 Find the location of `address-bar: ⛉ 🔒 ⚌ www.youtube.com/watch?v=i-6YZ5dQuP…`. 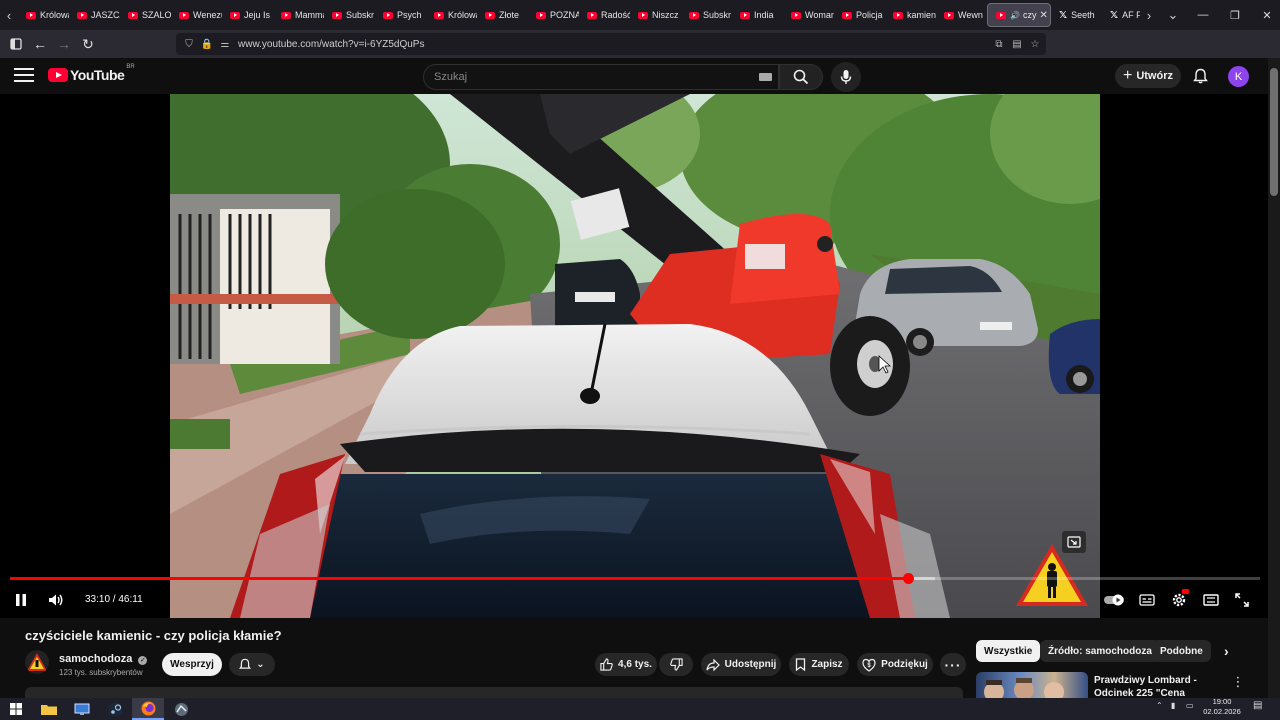

address-bar: ⛉ 🔒 ⚌ www.youtube.com/watch?v=i-6YZ5dQuP… is located at coordinates (611, 44).